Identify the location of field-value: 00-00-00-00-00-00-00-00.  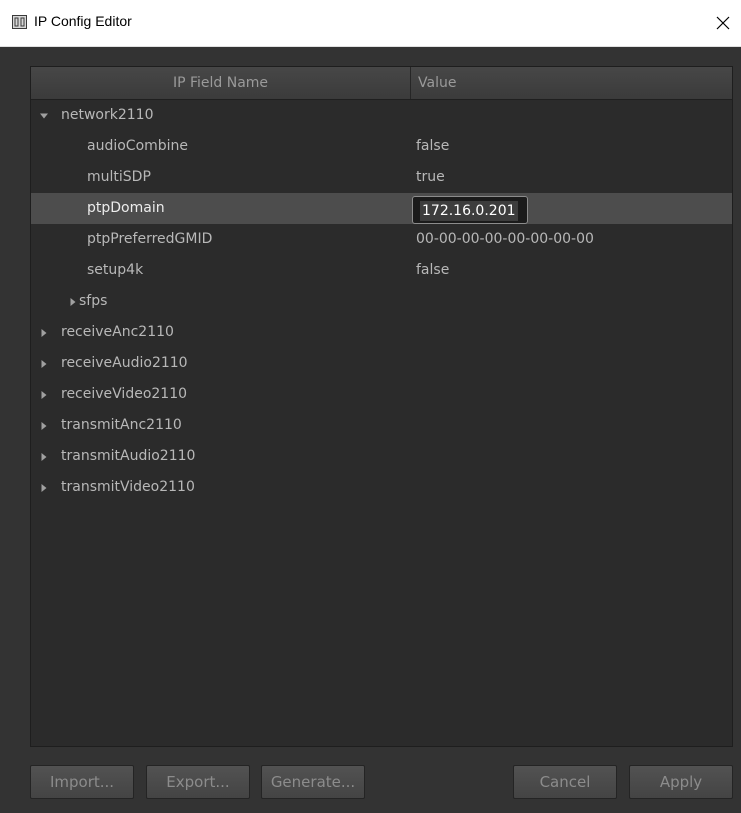
(505, 239).